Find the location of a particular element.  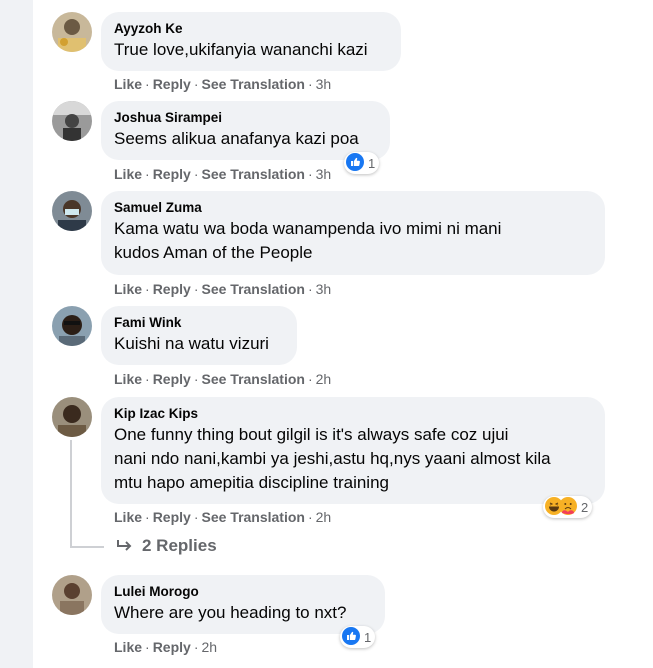

comment-text: True love,ukifanyia wananchi kazi is located at coordinates (241, 49).